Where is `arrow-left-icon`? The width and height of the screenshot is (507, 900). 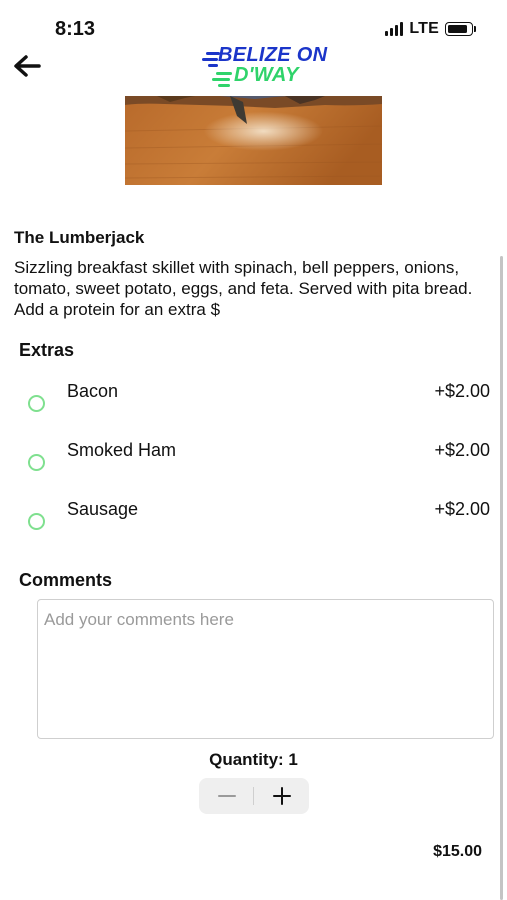
arrow-left-icon is located at coordinates (27, 66).